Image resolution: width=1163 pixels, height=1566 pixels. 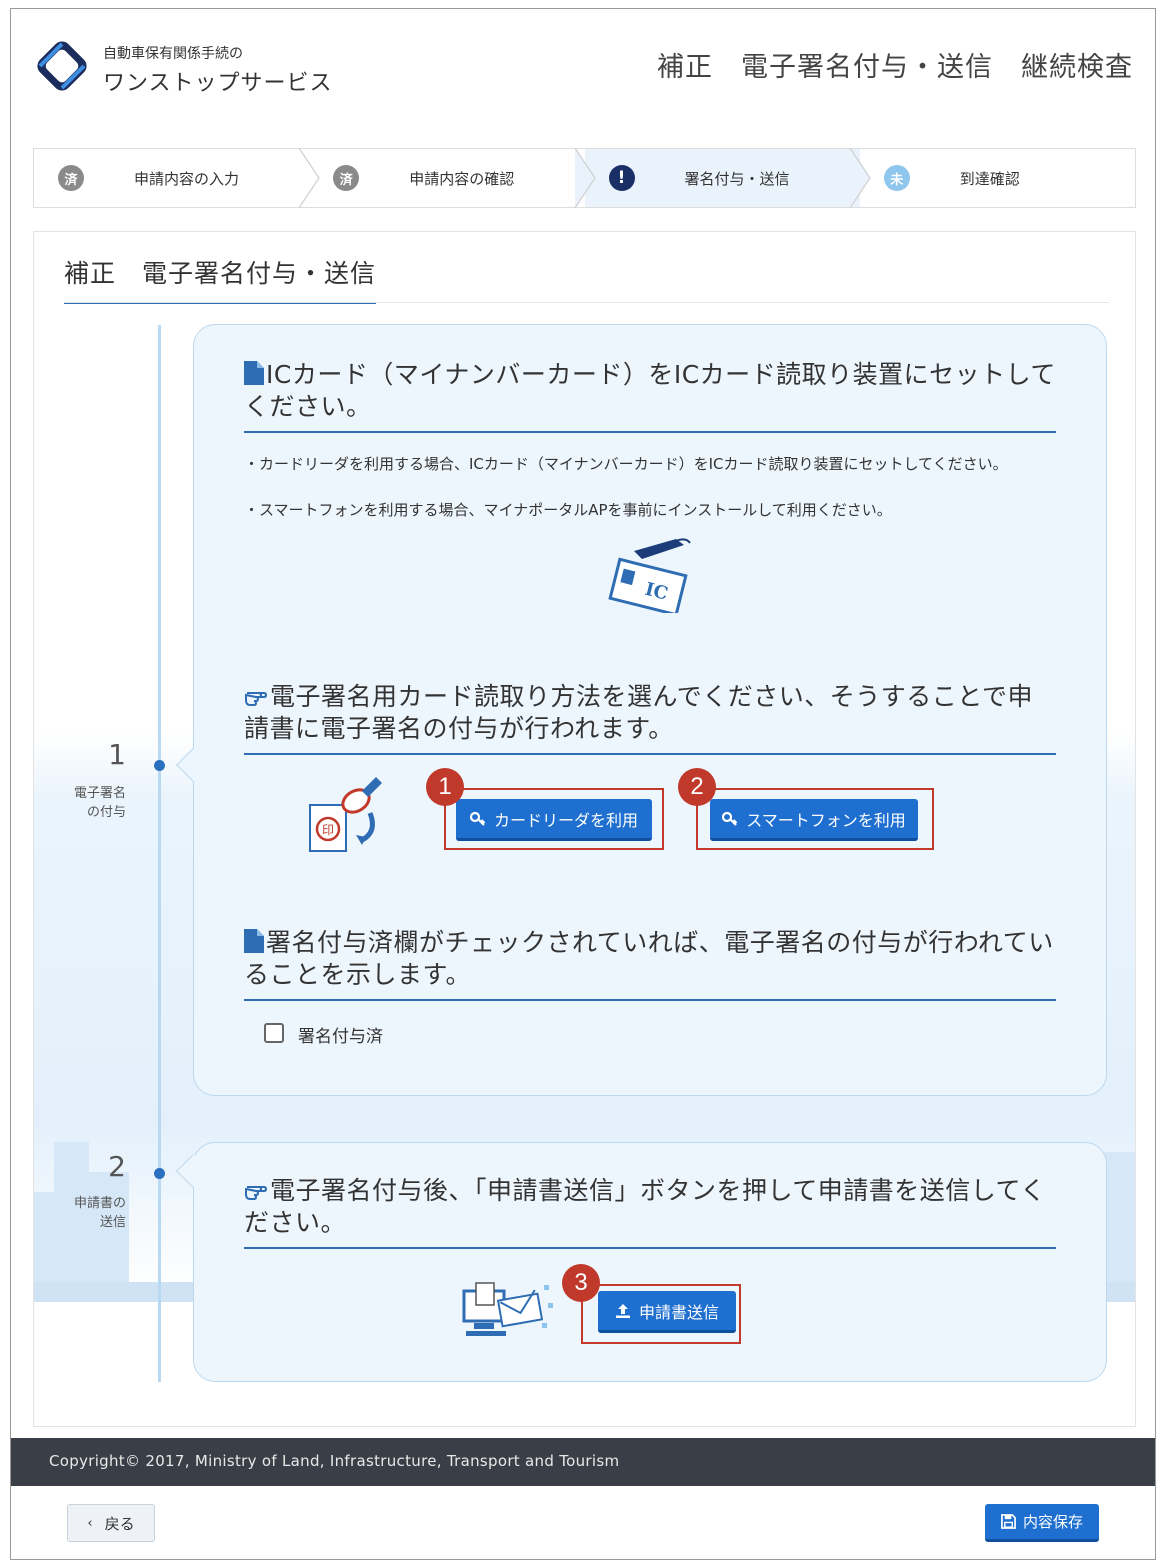 What do you see at coordinates (649, 958) in the screenshot?
I see `card-heading-text: 署名付与済欄がチェックされていれば、電子署名の付与が行われていることを示します。` at bounding box center [649, 958].